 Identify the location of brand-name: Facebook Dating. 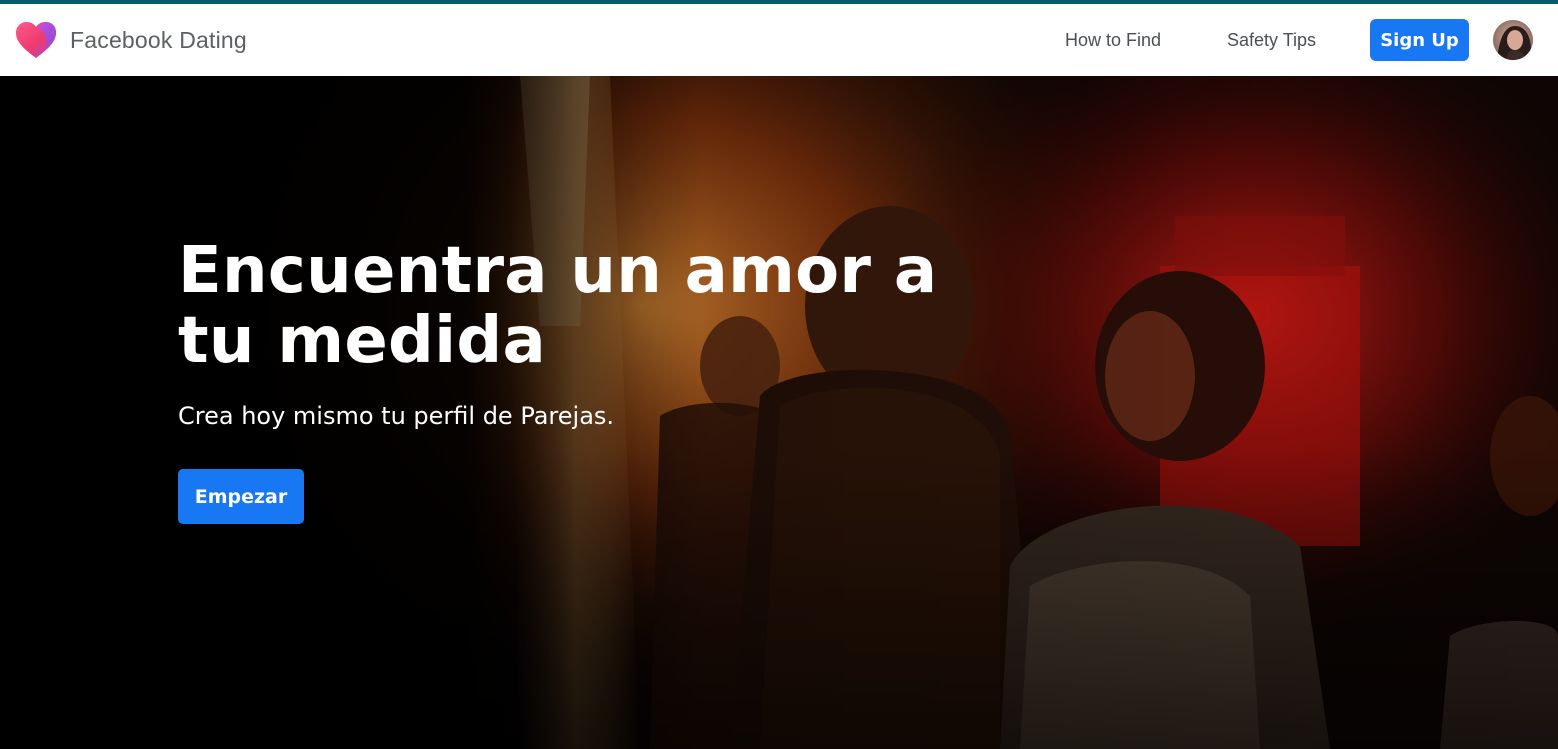
(158, 39).